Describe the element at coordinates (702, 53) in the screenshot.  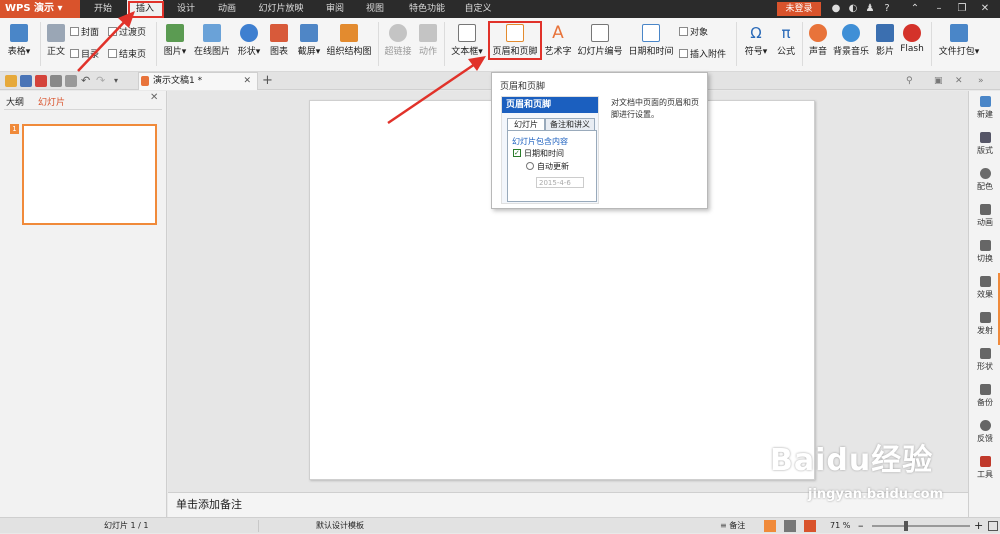
I see `insert-attachment-button: 插入附件` at that location.